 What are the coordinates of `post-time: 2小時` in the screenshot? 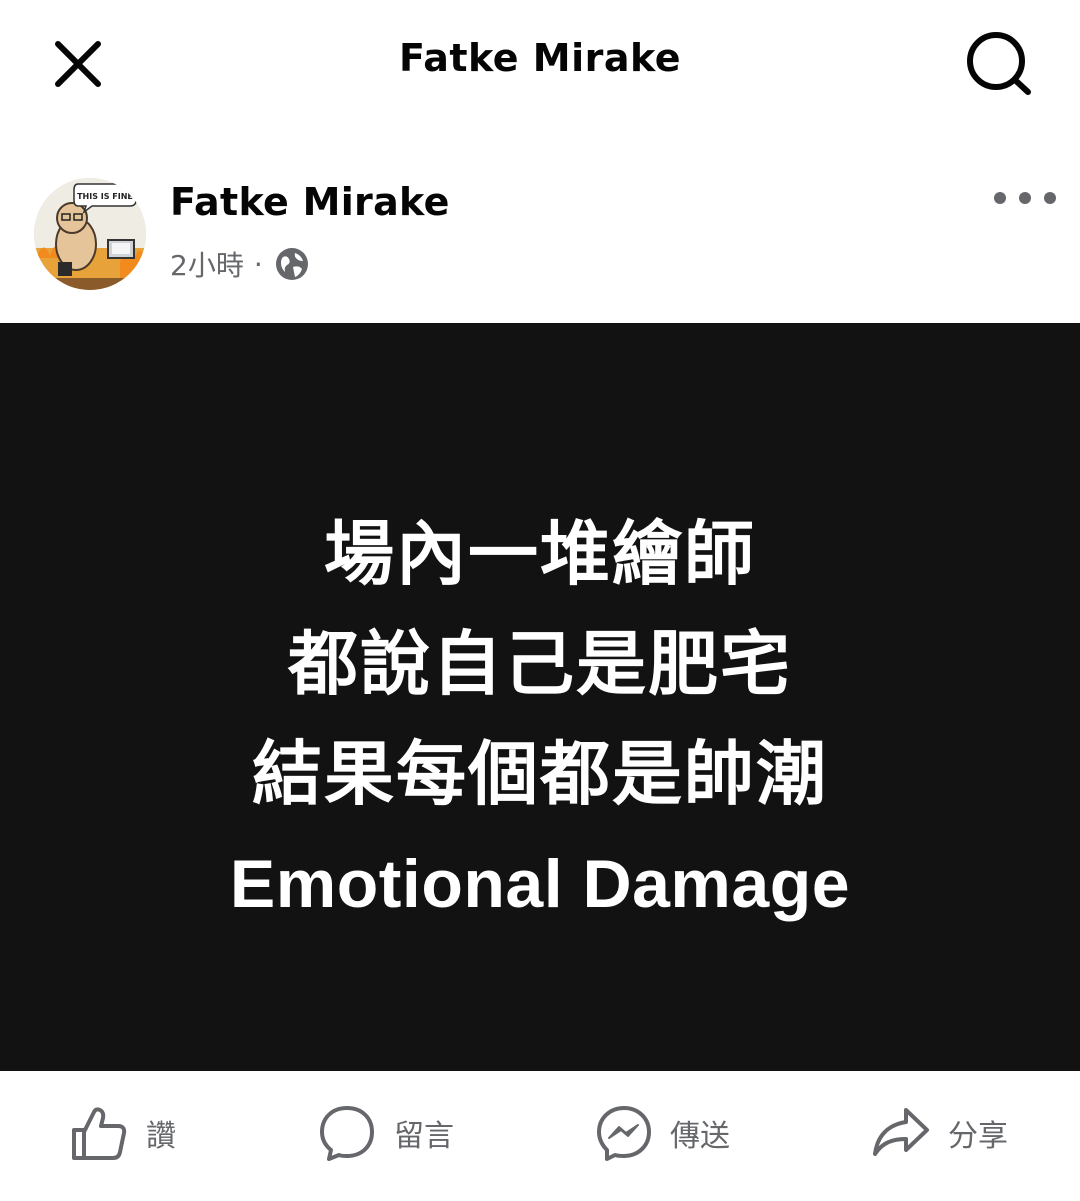 It's located at (207, 264).